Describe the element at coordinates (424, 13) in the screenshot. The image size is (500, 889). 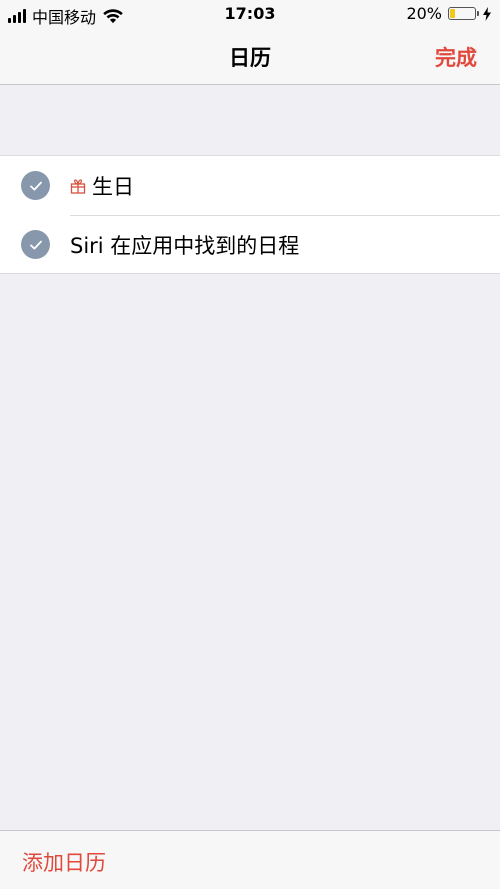
I see `battery-percent: 20%` at that location.